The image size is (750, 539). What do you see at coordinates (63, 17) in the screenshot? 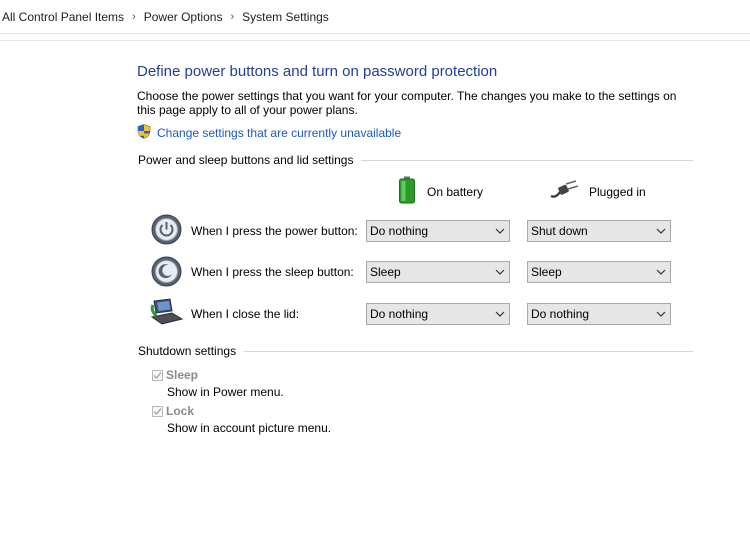
I see `breadcrumb-item-all-control-panel: All Control Panel Items` at bounding box center [63, 17].